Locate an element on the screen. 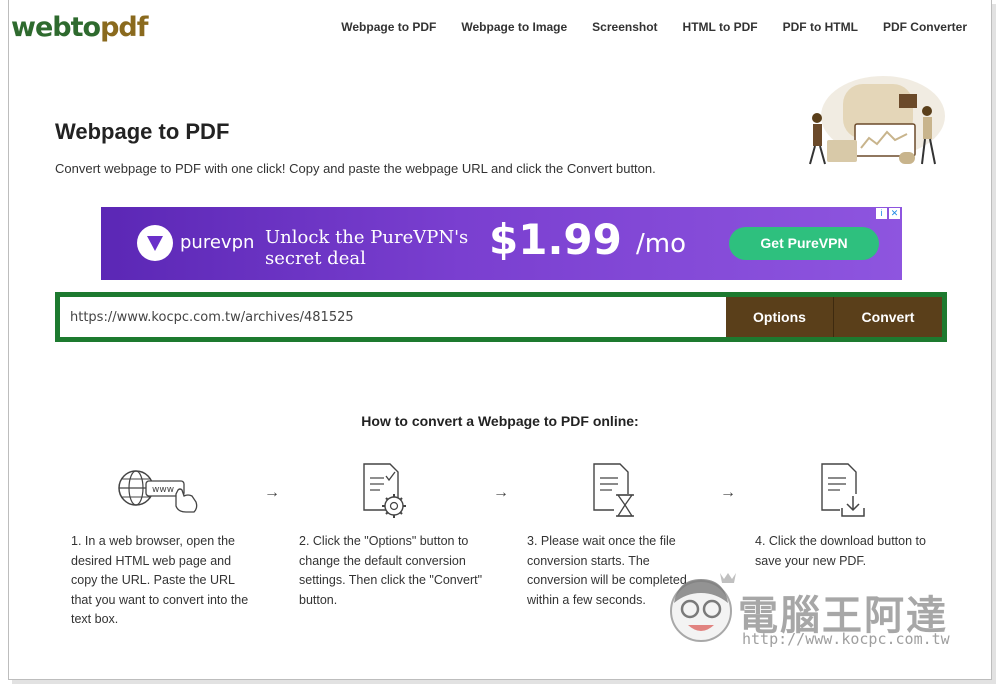 The height and width of the screenshot is (687, 1000). convert-form: Options Convert is located at coordinates (501, 317).